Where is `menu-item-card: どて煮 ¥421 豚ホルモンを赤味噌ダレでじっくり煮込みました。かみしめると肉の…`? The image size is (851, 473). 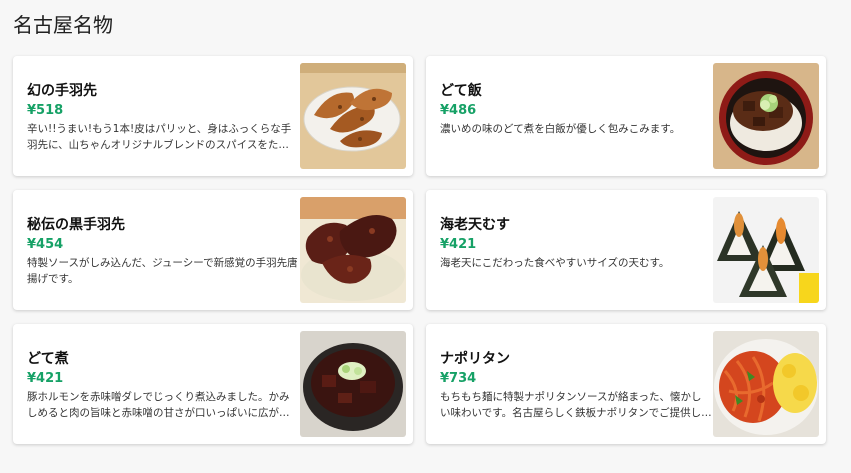
menu-item-card: どて煮 ¥421 豚ホルモンを赤味噌ダレでじっくり煮込みました。かみしめると肉の… is located at coordinates (213, 384).